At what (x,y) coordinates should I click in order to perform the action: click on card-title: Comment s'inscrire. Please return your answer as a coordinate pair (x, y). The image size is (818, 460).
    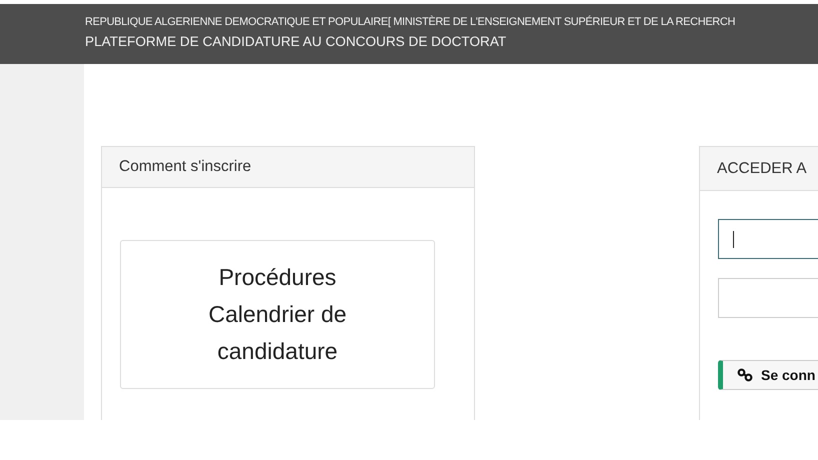
    Looking at the image, I should click on (185, 167).